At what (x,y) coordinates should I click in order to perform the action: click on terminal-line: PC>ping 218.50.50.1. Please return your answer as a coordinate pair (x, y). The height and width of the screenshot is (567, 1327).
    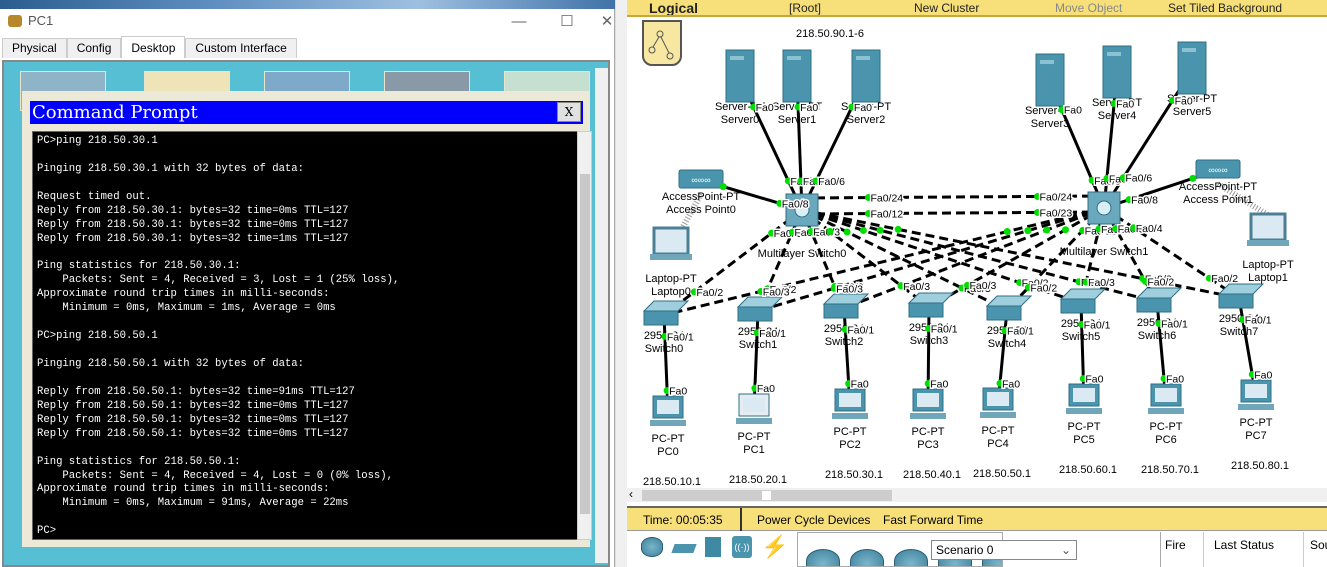
    Looking at the image, I should click on (97, 336).